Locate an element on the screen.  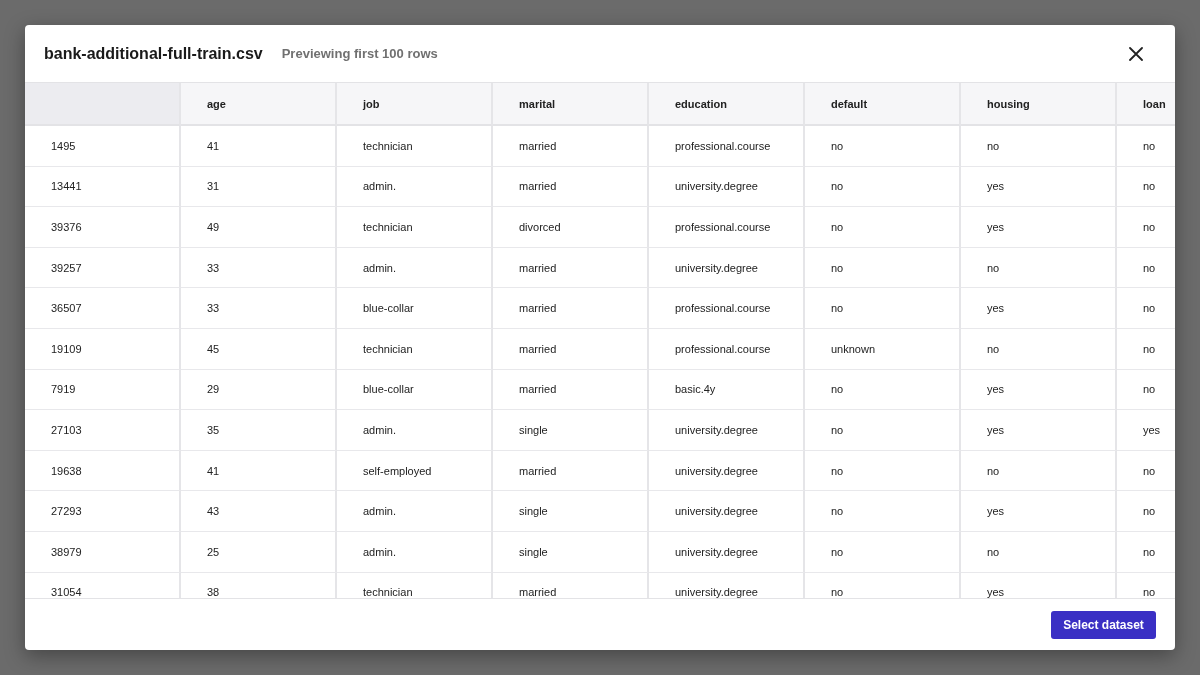
close-button is located at coordinates (1136, 53).